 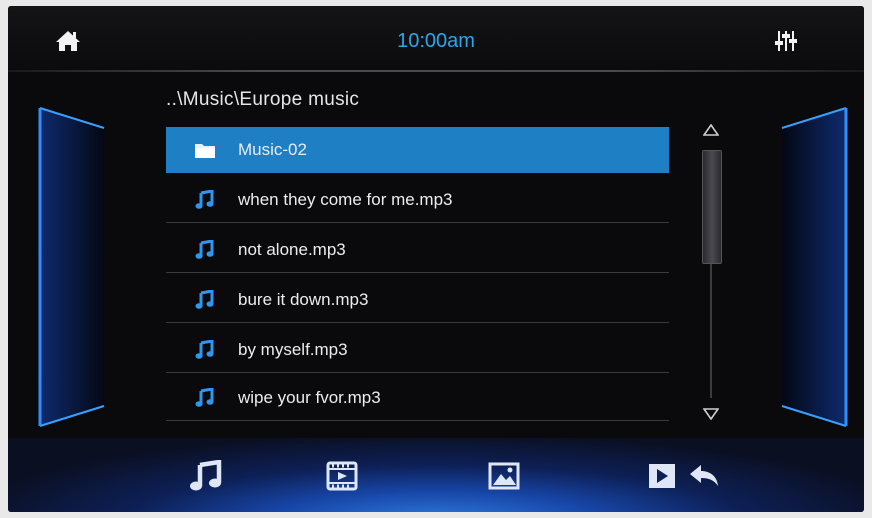 I want to click on list-item-label: bure it down.mp3, so click(x=303, y=299).